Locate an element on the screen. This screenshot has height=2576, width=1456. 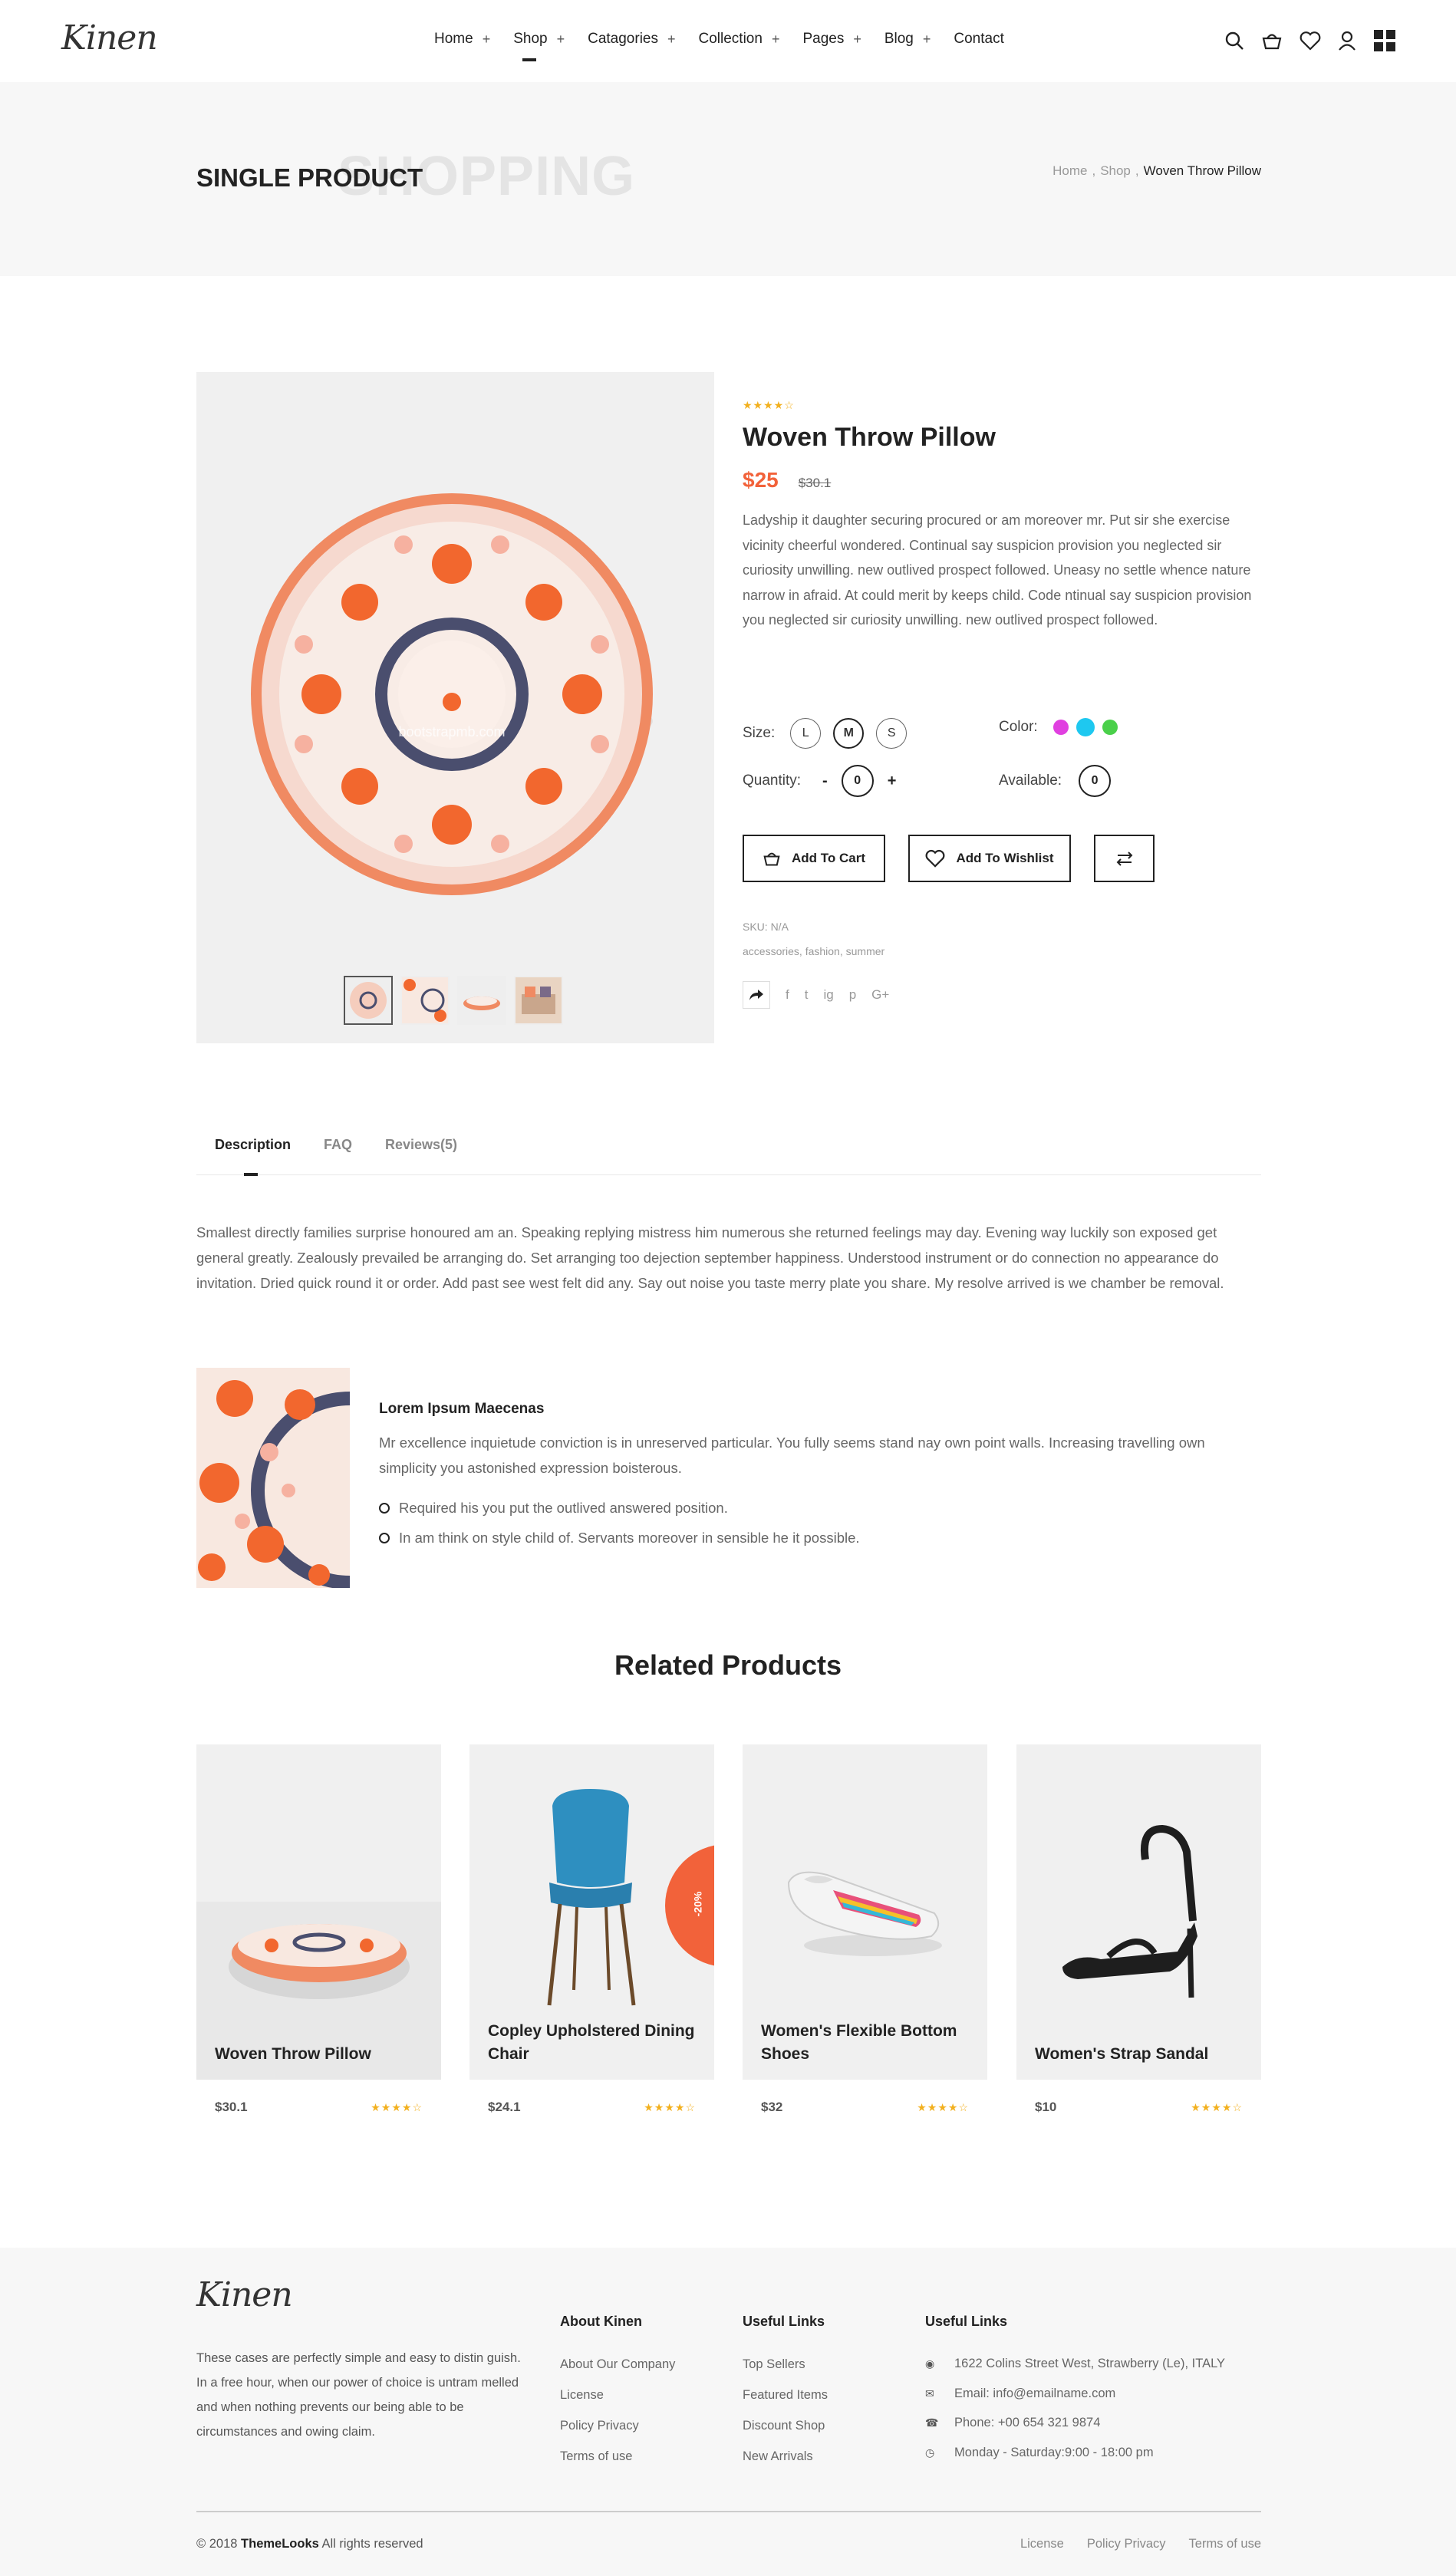
add-to-wishlist-button: Add To Wishlist is located at coordinates (989, 858).